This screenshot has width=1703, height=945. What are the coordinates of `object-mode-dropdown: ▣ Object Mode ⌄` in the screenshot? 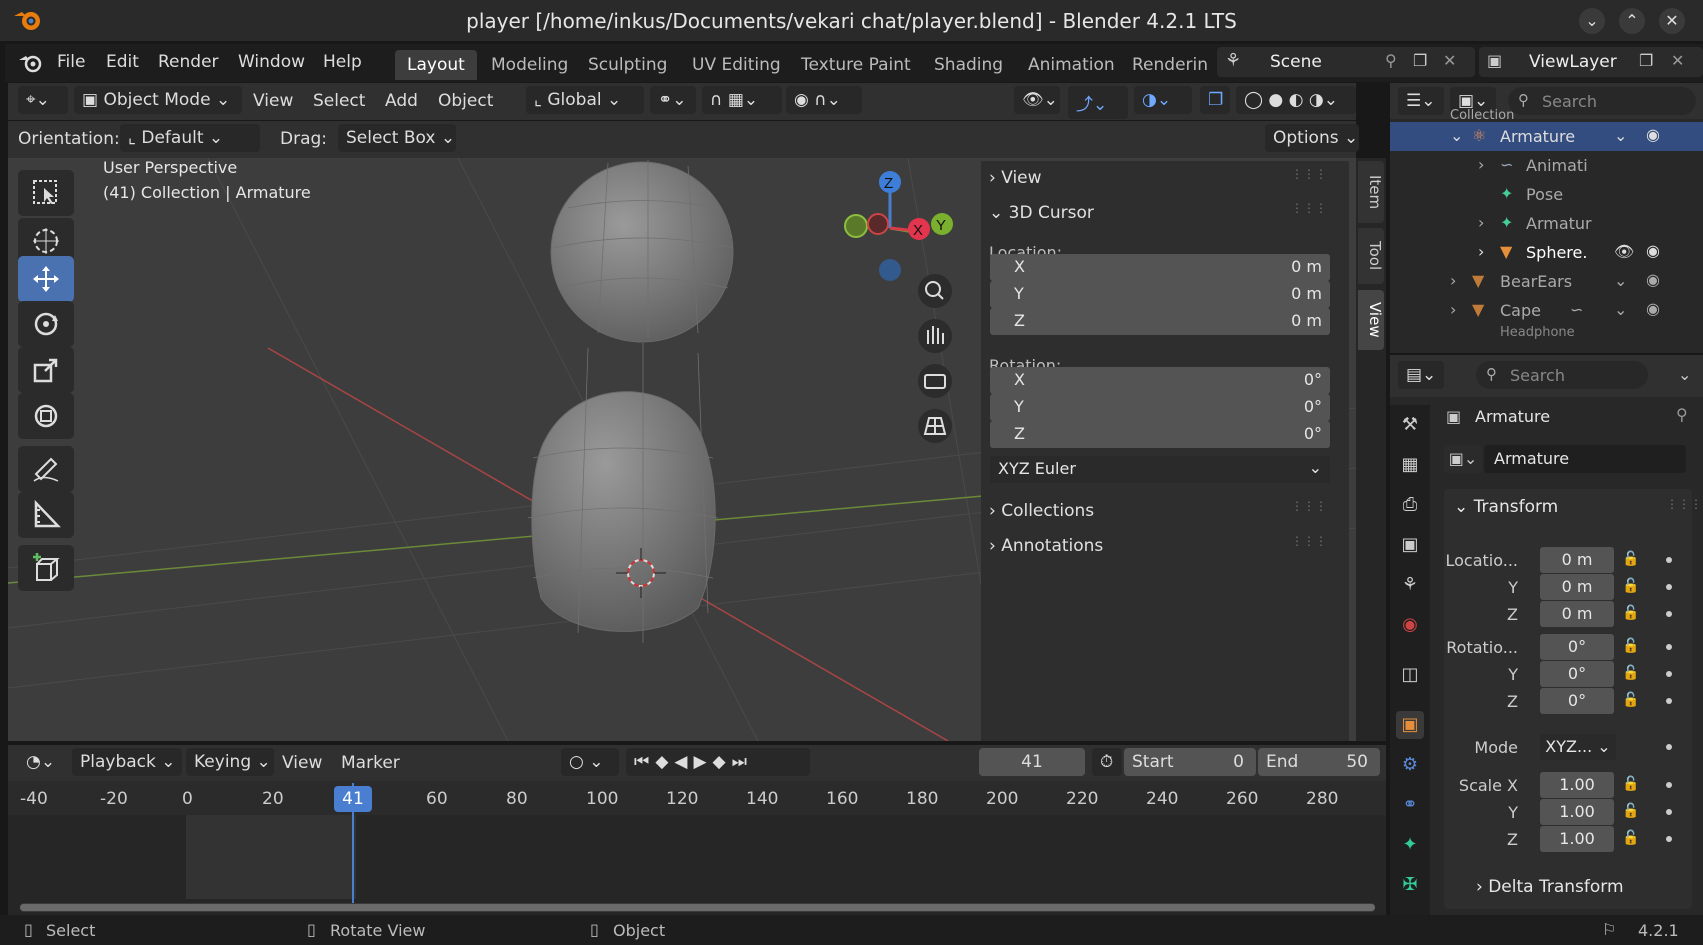 It's located at (158, 100).